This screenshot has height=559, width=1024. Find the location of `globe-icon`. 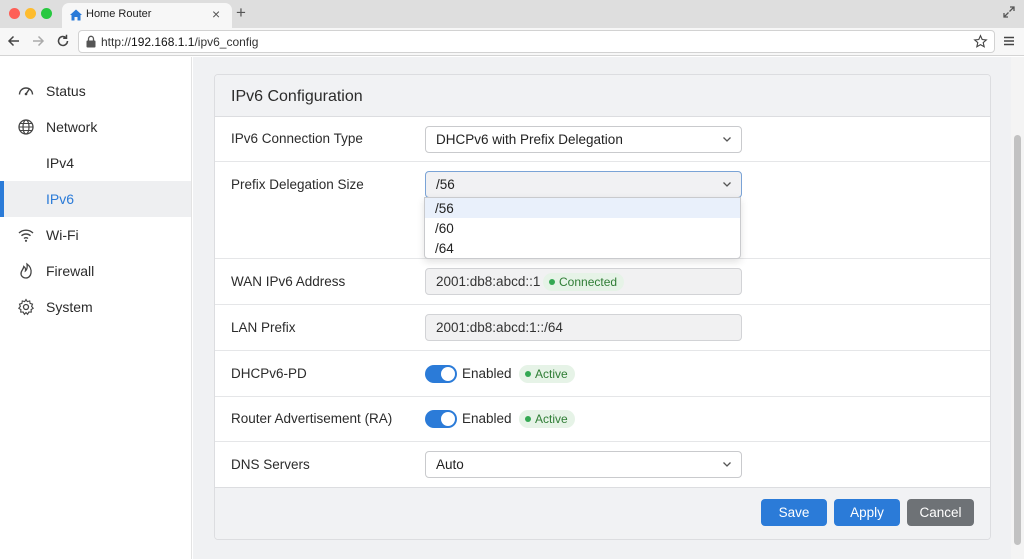

globe-icon is located at coordinates (26, 127).